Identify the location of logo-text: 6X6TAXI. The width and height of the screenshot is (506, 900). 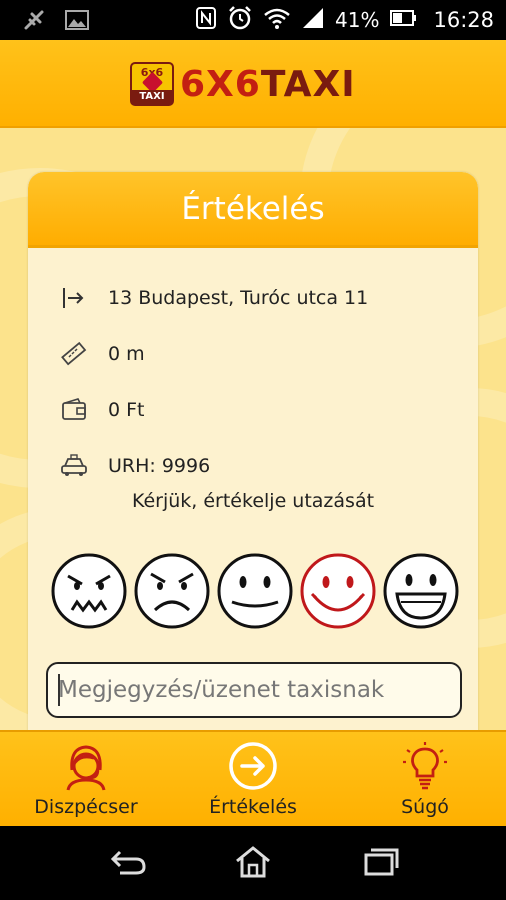
(268, 84).